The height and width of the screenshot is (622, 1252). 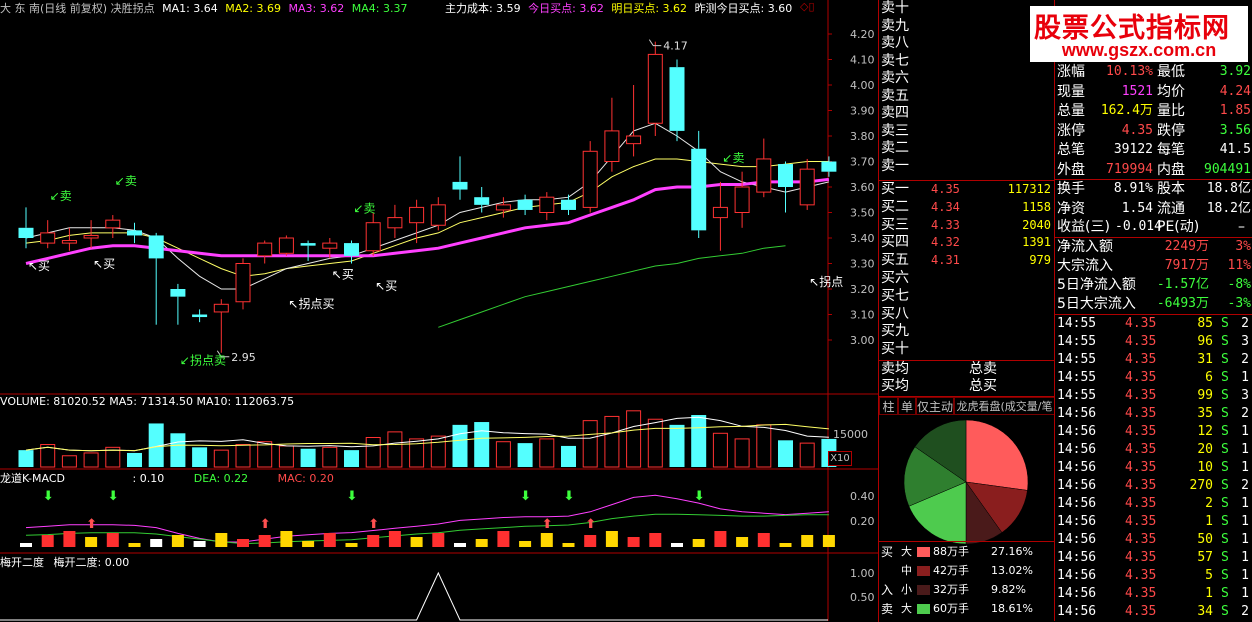 What do you see at coordinates (967, 386) in the screenshot?
I see `avg-buy-row: 买均 总买` at bounding box center [967, 386].